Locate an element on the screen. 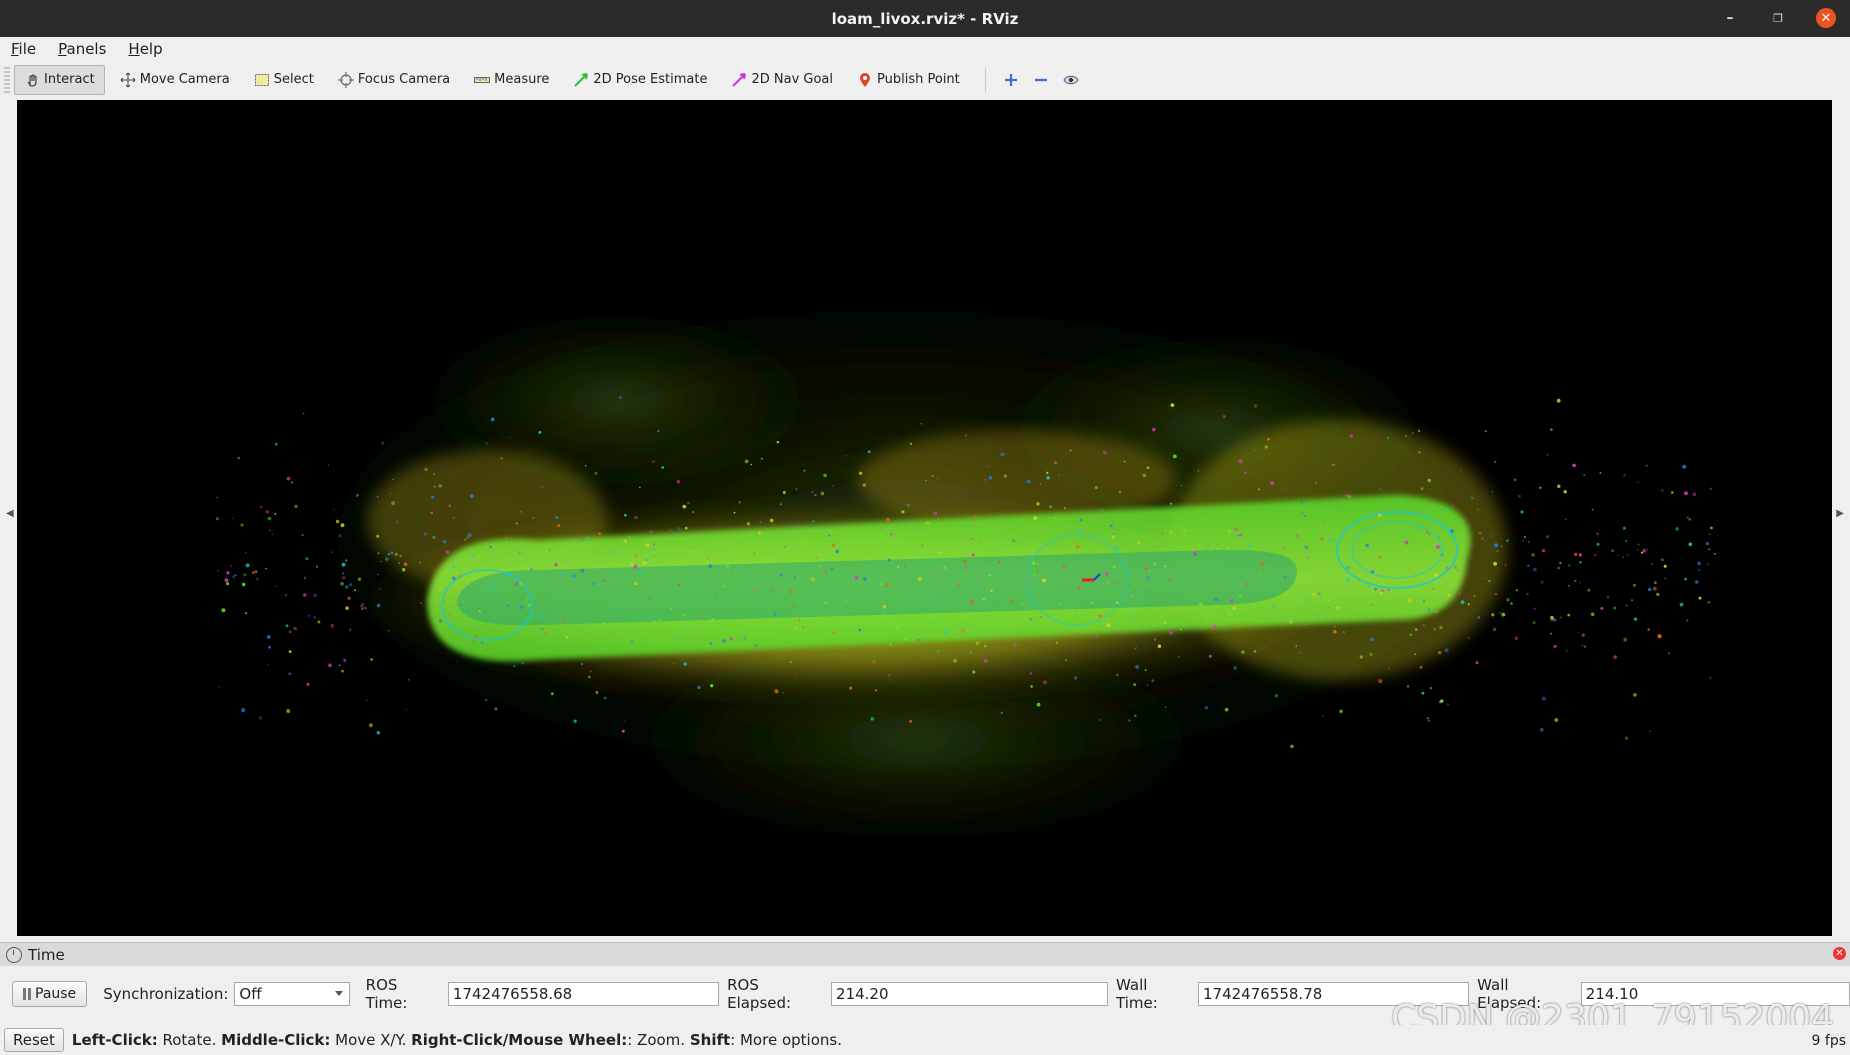 The width and height of the screenshot is (1850, 1055). ros-elapsed-field: 214.20 is located at coordinates (970, 994).